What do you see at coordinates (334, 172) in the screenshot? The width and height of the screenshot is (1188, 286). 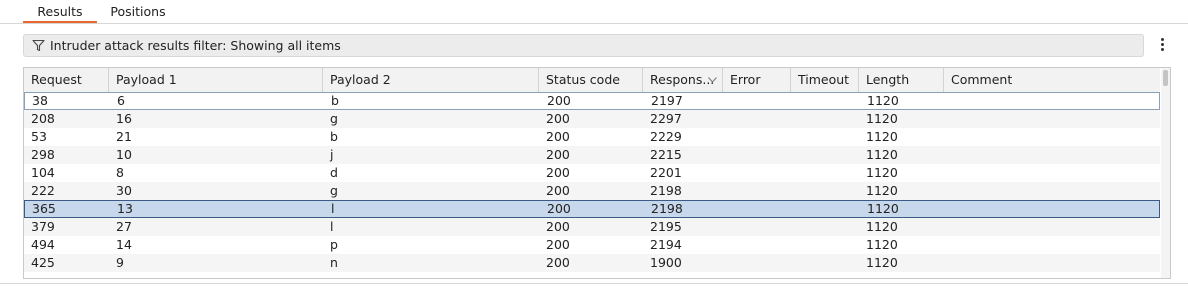 I see `cell-payload-2: d` at bounding box center [334, 172].